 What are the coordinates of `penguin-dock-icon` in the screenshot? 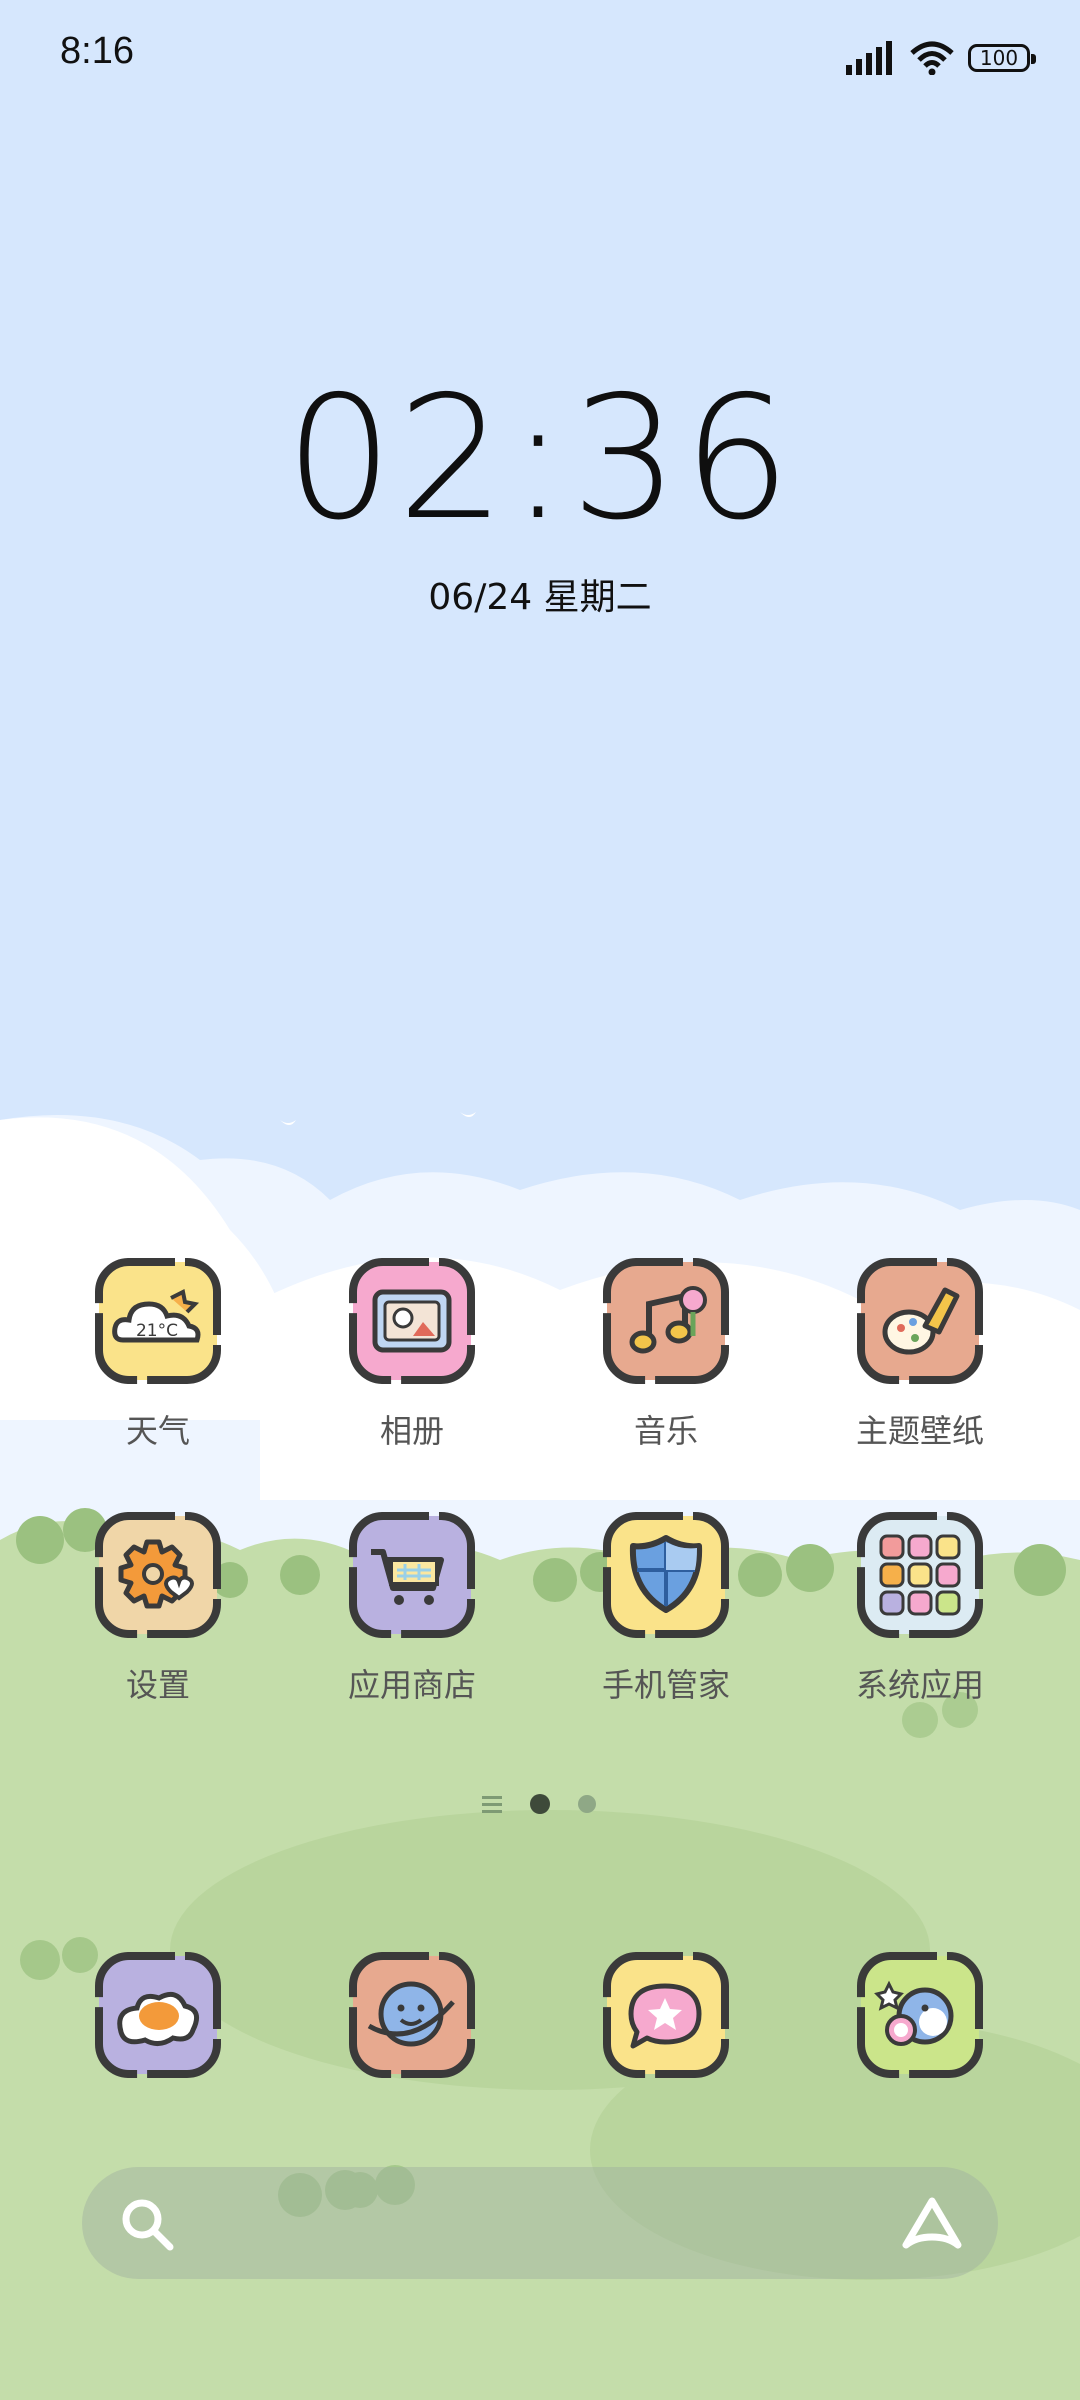 It's located at (920, 2015).